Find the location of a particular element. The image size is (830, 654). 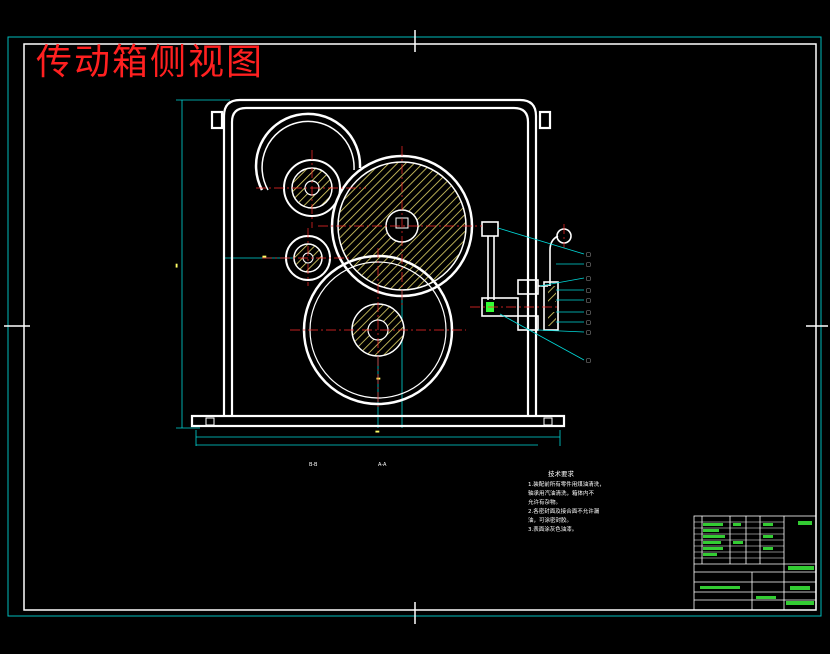

section-mark-2: A-A is located at coordinates (382, 465).